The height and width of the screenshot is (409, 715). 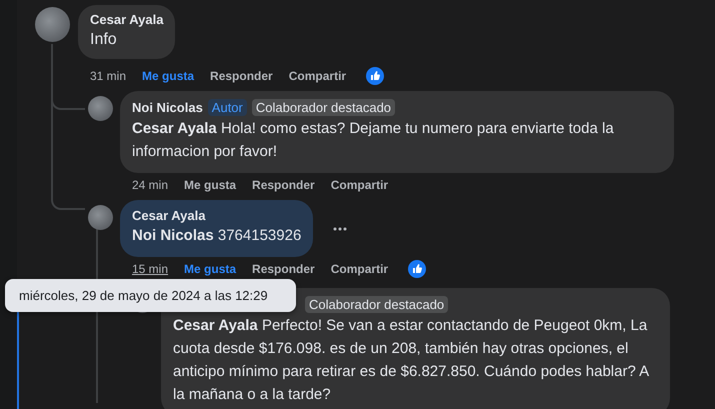 What do you see at coordinates (167, 107) in the screenshot?
I see `author-name: Noi Nicolas` at bounding box center [167, 107].